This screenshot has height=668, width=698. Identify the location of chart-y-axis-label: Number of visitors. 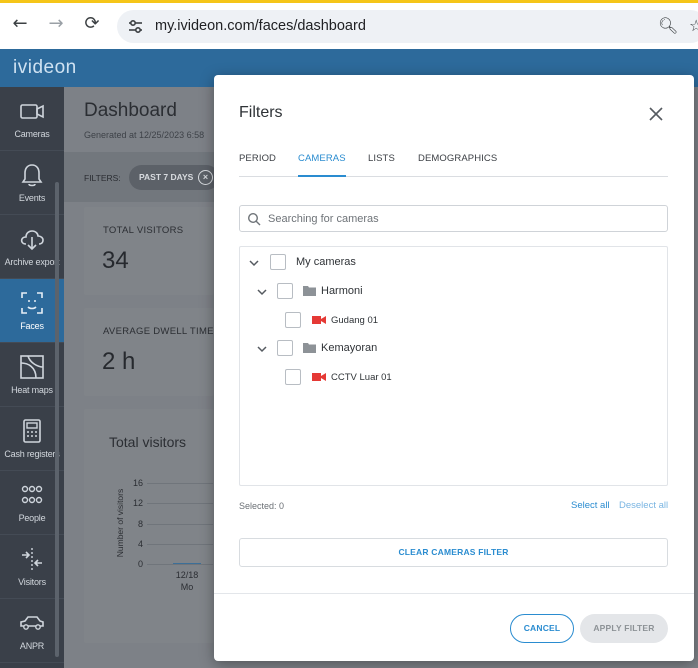
(120, 523).